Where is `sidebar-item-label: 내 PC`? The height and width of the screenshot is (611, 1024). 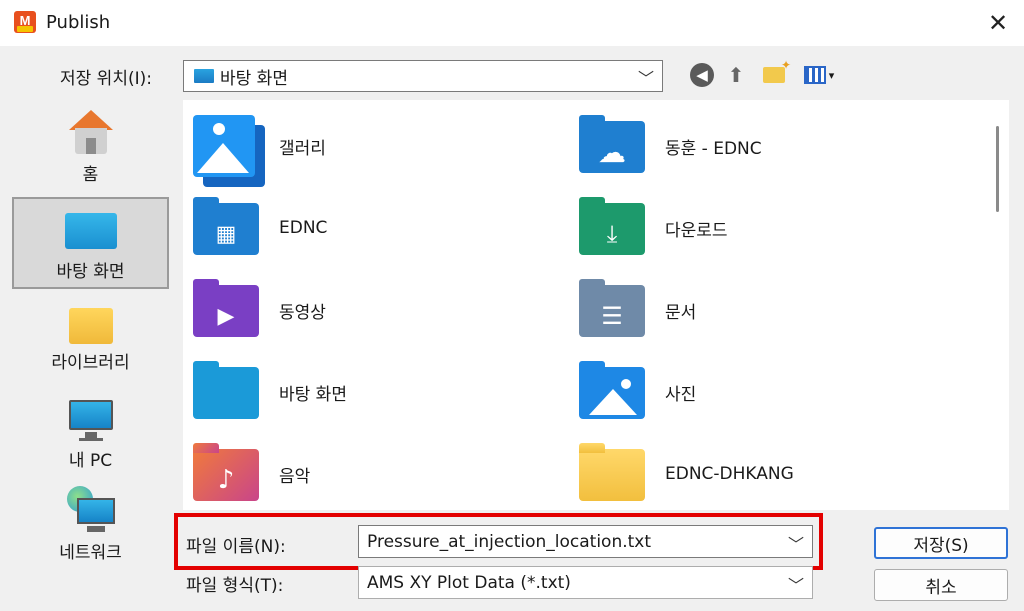 sidebar-item-label: 내 PC is located at coordinates (90, 461).